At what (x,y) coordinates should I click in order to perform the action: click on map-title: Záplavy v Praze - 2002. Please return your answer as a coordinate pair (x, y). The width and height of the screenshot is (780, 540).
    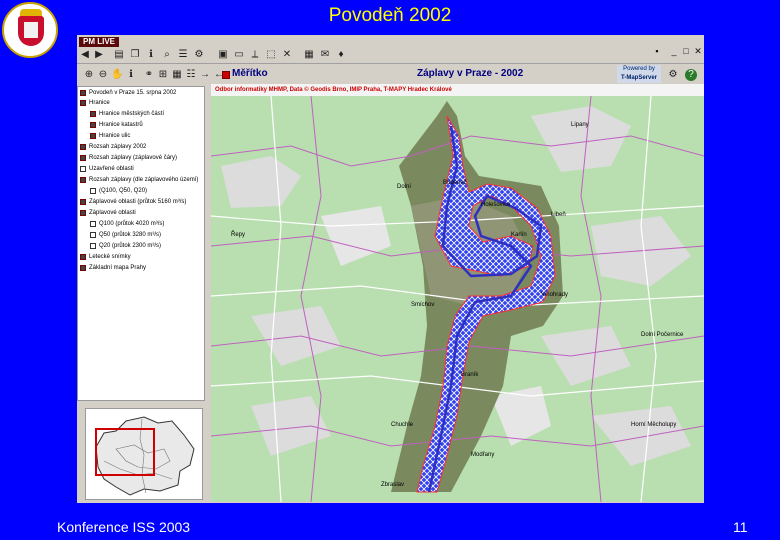
    Looking at the image, I should click on (470, 73).